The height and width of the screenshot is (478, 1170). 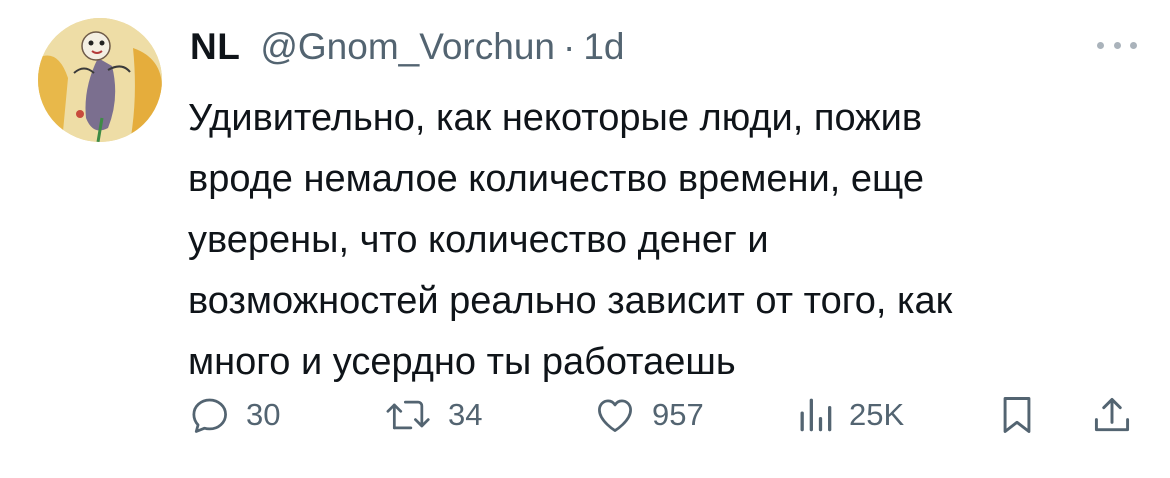 I want to click on retweet-button: 34, so click(x=433, y=415).